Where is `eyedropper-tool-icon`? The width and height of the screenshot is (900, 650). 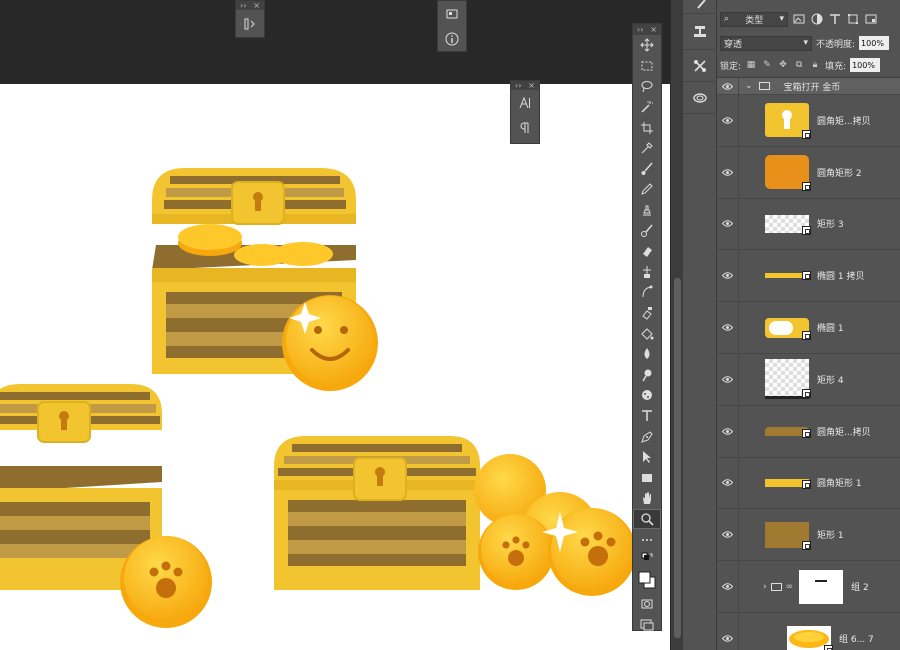
eyedropper-tool-icon is located at coordinates (647, 148).